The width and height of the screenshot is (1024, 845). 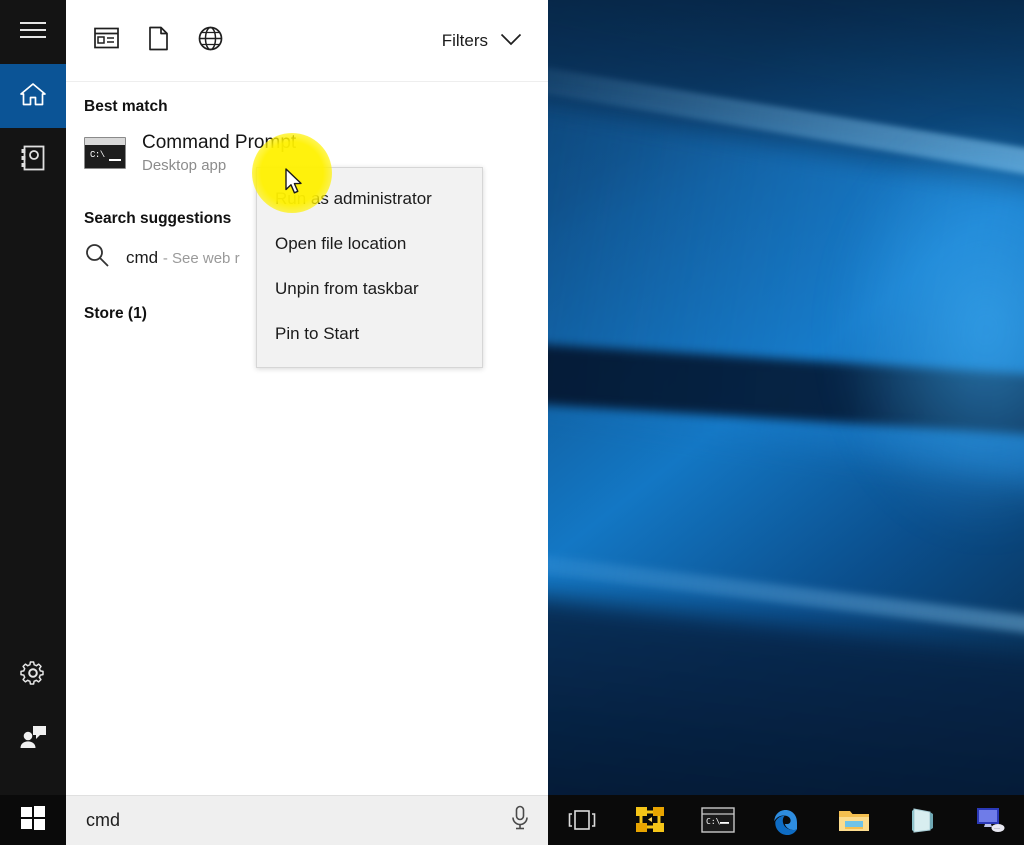 I want to click on search-suggestion-text: cmd - See web r, so click(x=183, y=258).